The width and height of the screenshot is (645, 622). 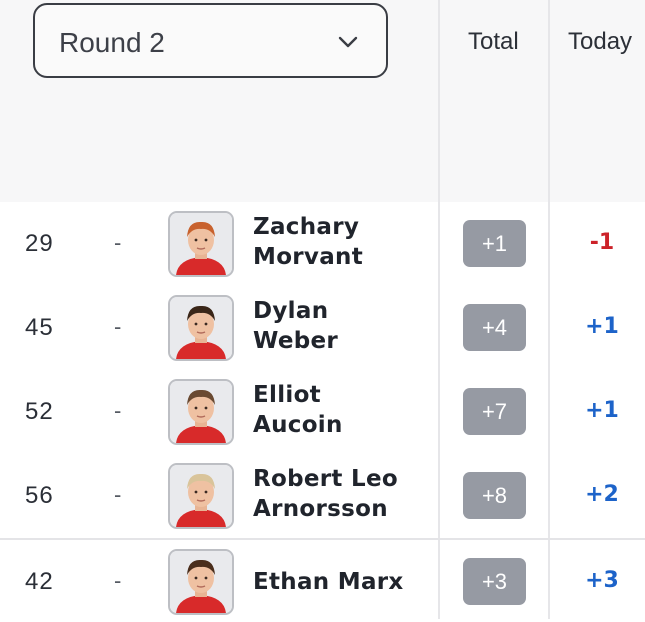 What do you see at coordinates (210, 40) in the screenshot?
I see `round-select-dropdown: Round 2` at bounding box center [210, 40].